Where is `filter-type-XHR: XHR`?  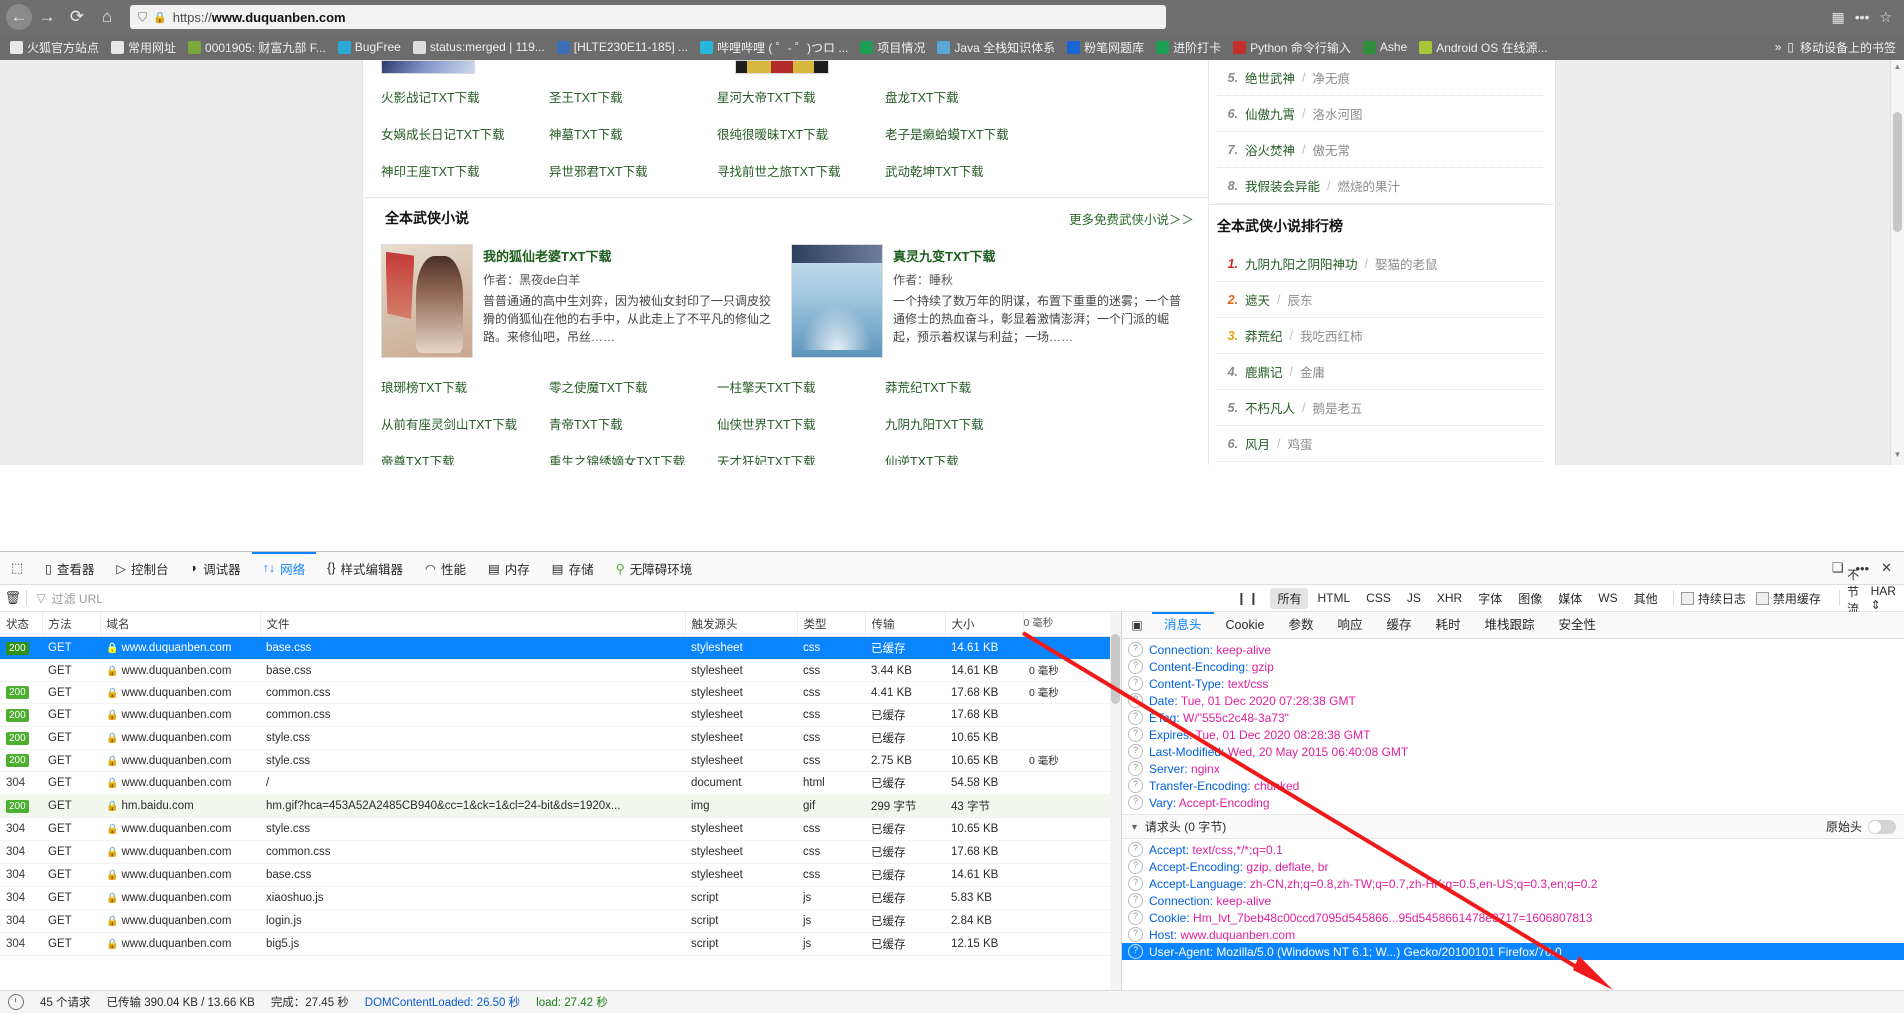 filter-type-XHR: XHR is located at coordinates (1449, 598).